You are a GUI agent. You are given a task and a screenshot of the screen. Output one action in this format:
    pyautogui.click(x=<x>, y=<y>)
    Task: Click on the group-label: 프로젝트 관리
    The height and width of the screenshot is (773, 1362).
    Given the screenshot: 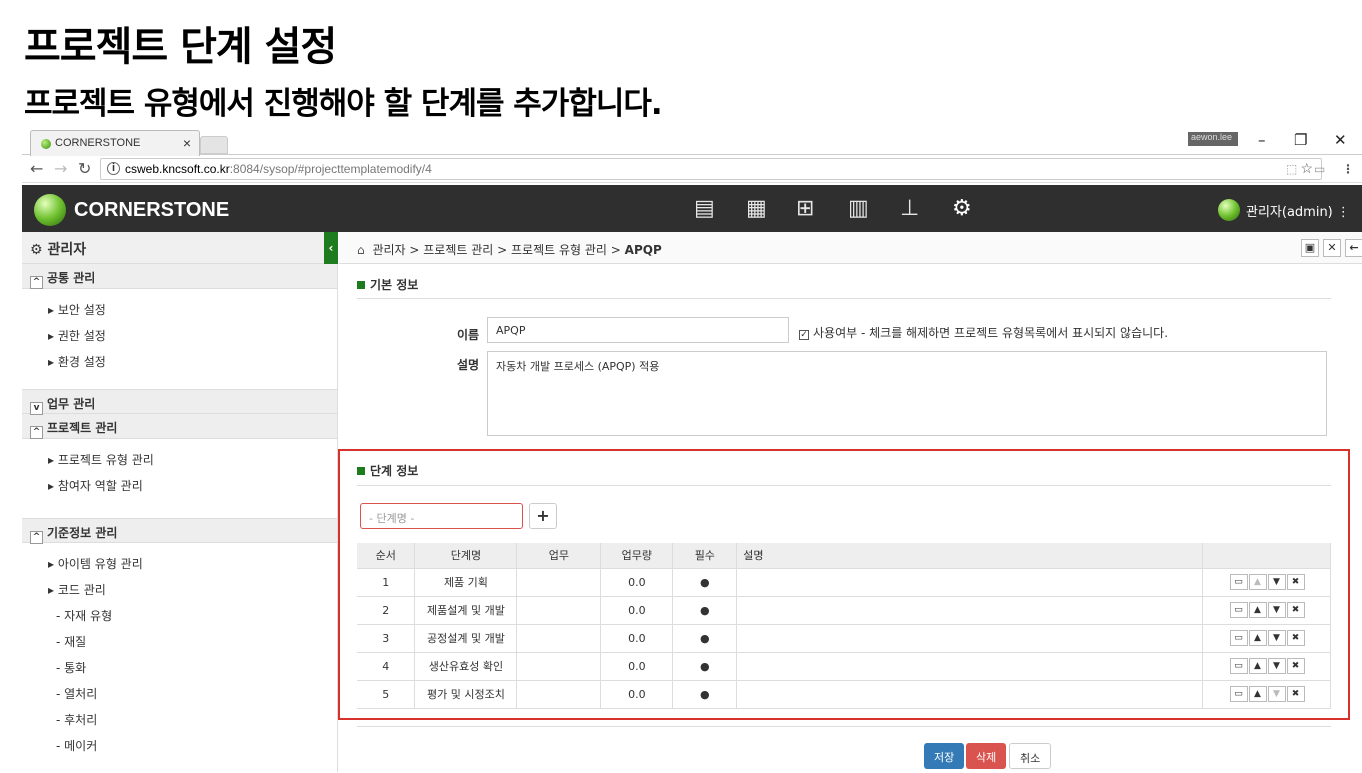 What is the action you would take?
    pyautogui.click(x=82, y=428)
    